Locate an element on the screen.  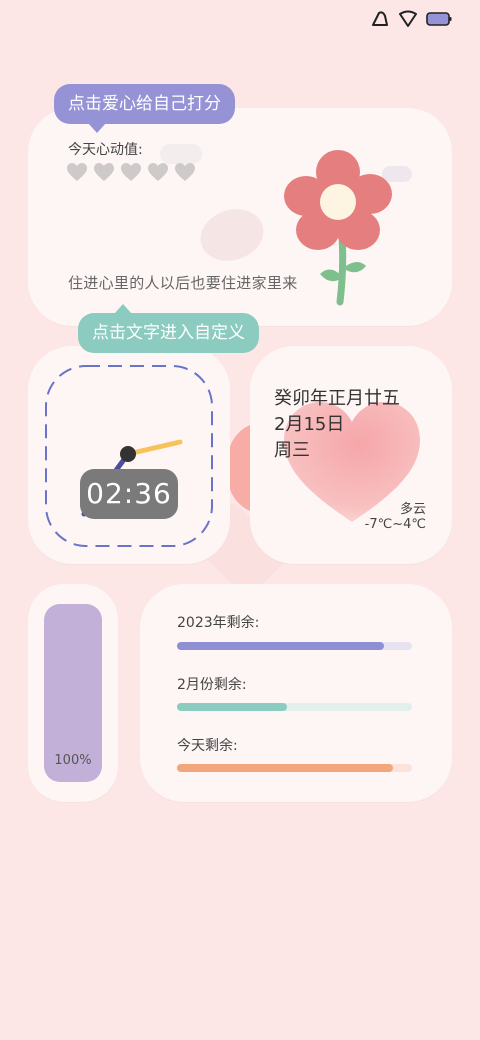
day-progress-bar is located at coordinates (294, 768).